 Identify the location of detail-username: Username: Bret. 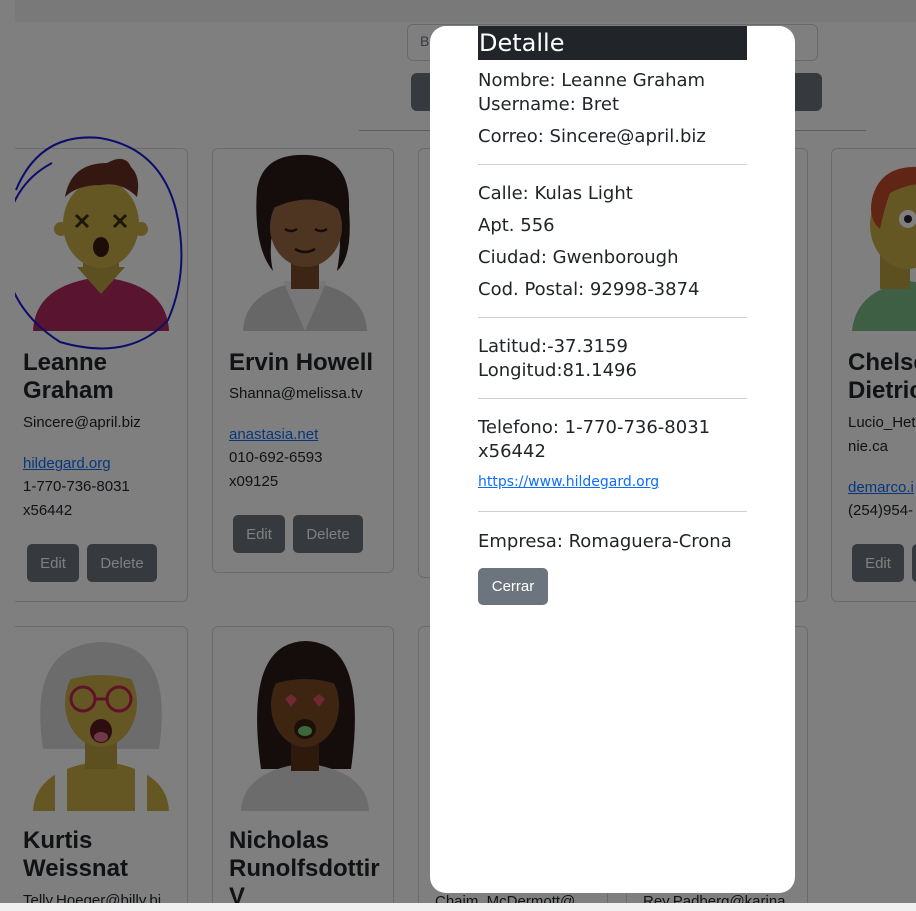
(549, 104).